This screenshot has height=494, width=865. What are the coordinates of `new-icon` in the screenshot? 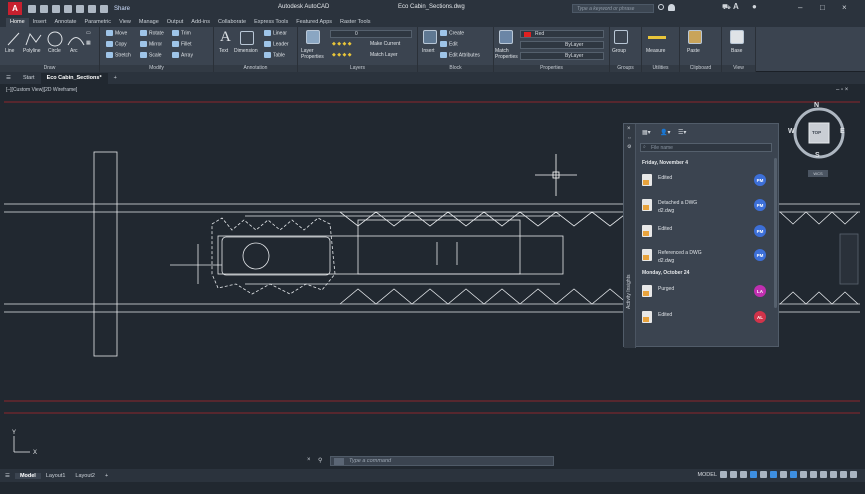 It's located at (32, 8).